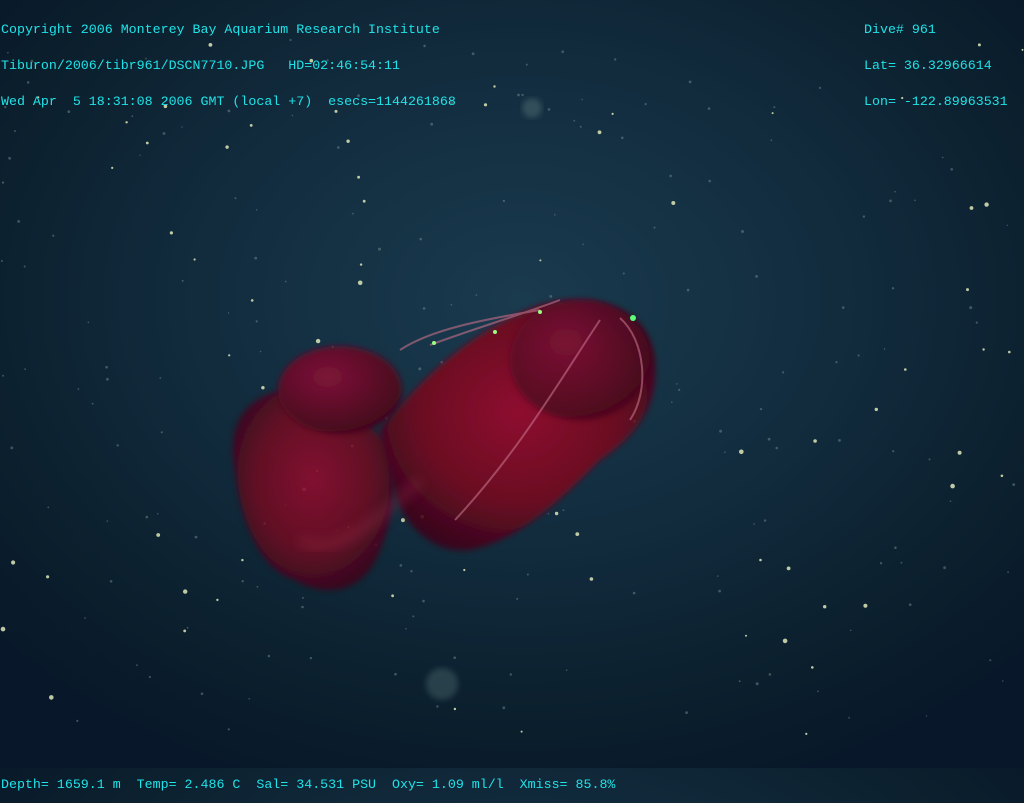 Image resolution: width=1024 pixels, height=803 pixels. What do you see at coordinates (532, 108) in the screenshot?
I see `out-of-focus-particle` at bounding box center [532, 108].